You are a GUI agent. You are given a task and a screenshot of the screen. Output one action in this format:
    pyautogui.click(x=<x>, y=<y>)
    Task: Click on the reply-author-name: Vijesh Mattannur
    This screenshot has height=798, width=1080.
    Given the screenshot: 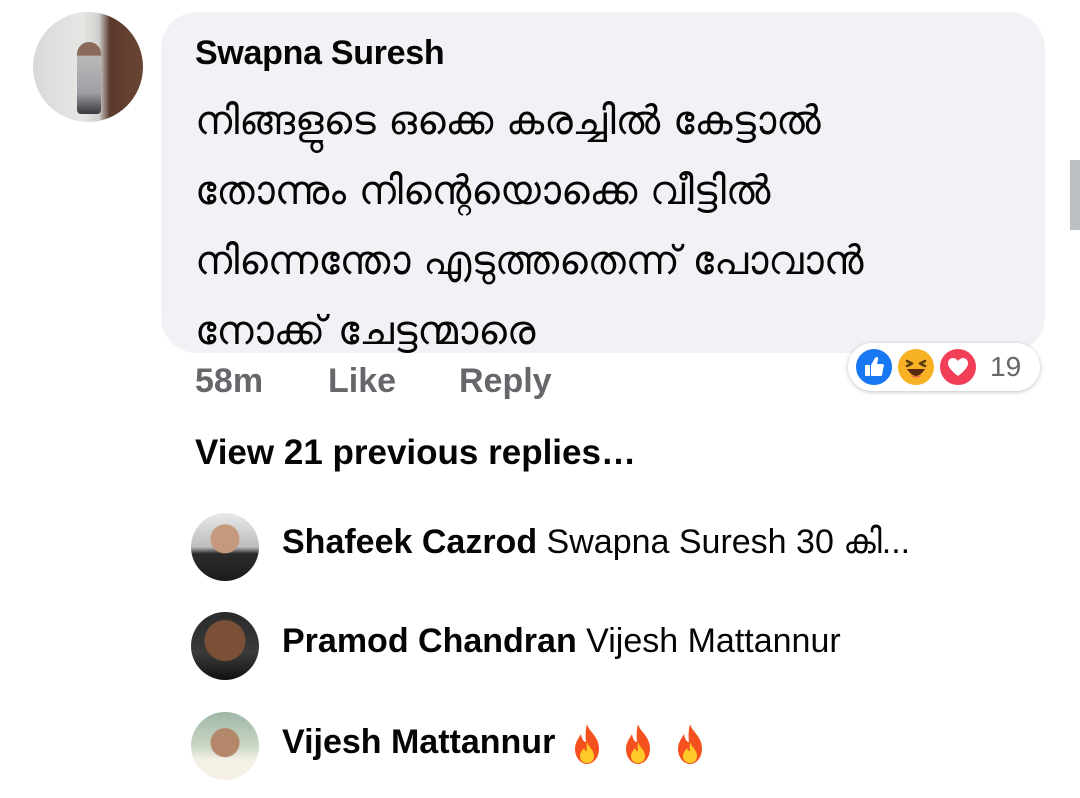 What is the action you would take?
    pyautogui.click(x=418, y=742)
    